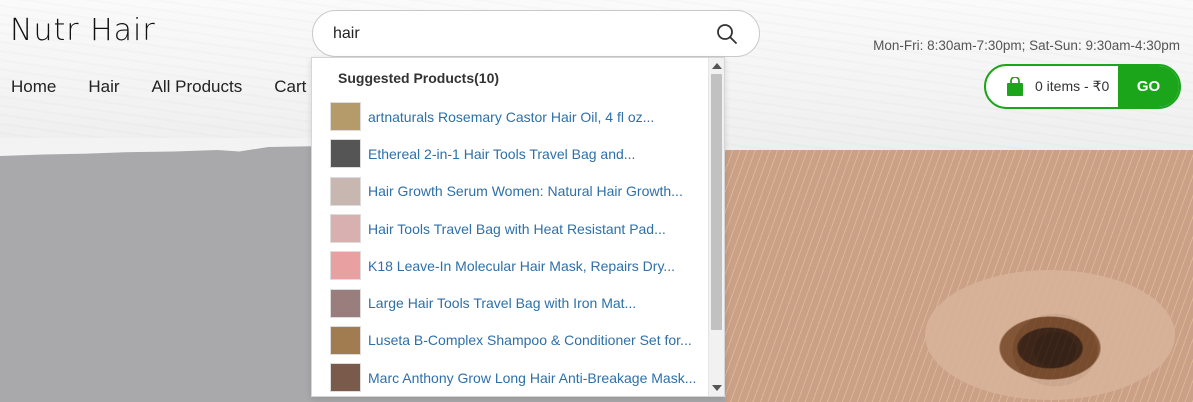 This screenshot has width=1193, height=402. Describe the element at coordinates (1072, 86) in the screenshot. I see `cart-summary: 0 items - ₹0` at that location.